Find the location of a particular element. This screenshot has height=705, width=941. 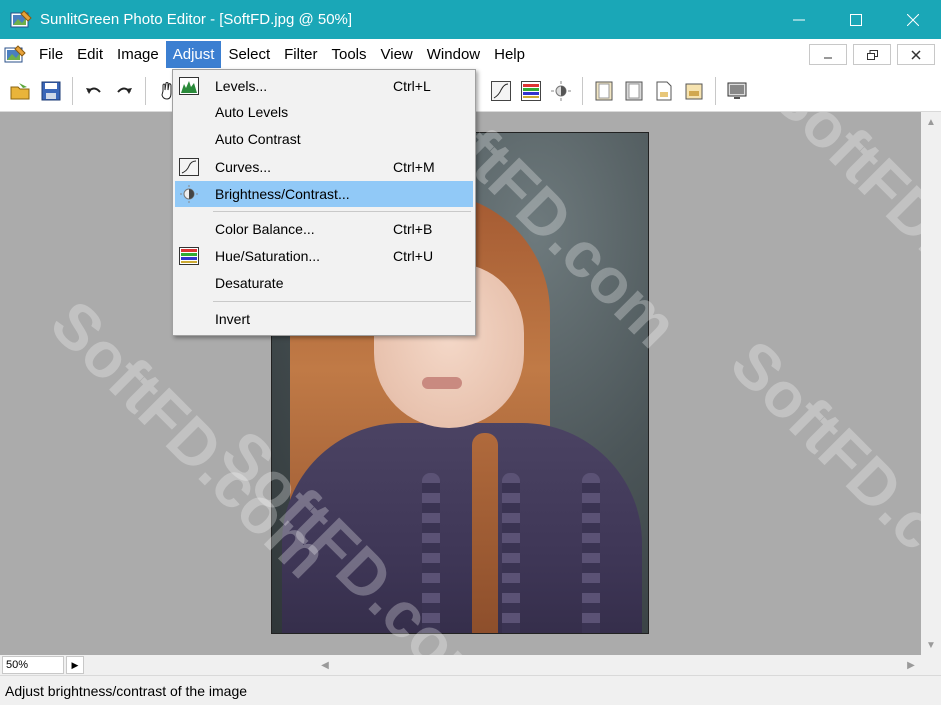

zoom-dropdown-icon: ▶ is located at coordinates (75, 665).